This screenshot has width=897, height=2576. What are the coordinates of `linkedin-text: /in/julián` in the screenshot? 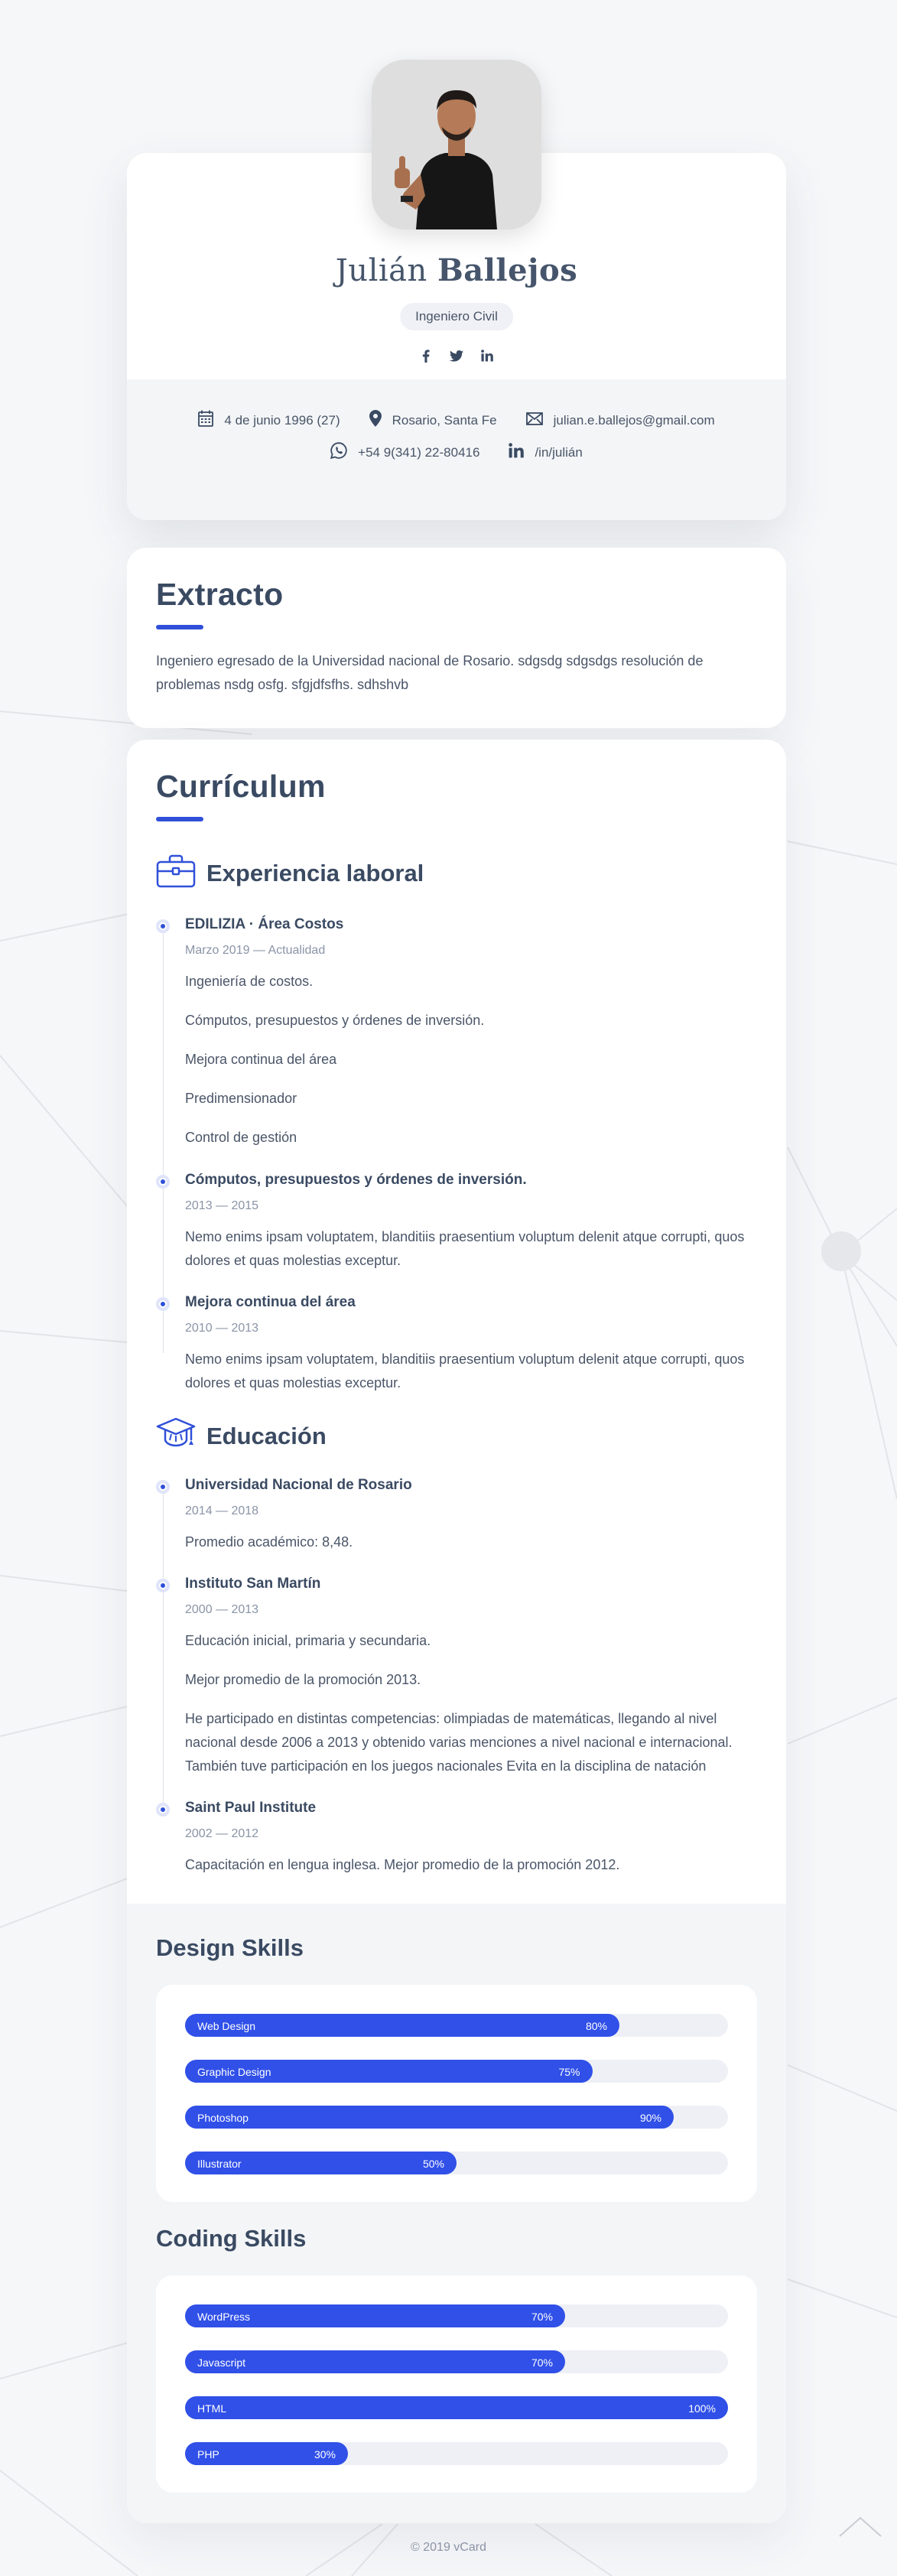 It's located at (559, 452).